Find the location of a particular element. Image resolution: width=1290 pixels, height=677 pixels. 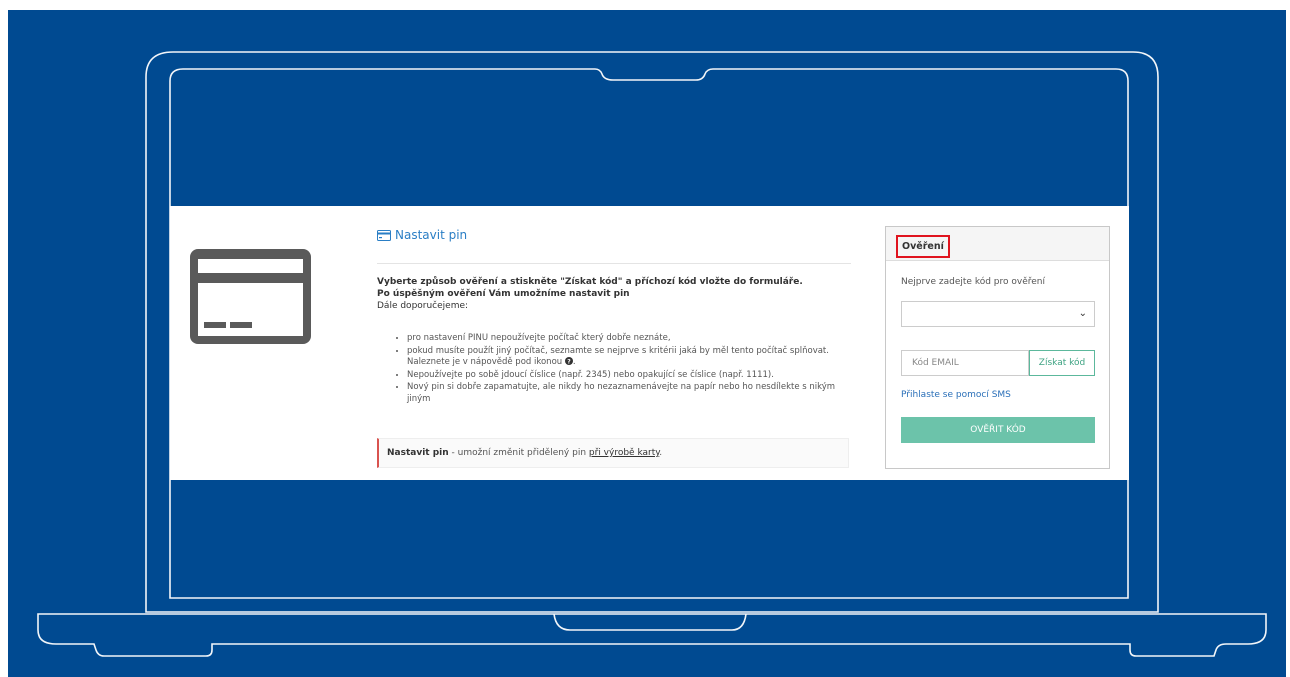

verification-title: Ověření is located at coordinates (923, 246).